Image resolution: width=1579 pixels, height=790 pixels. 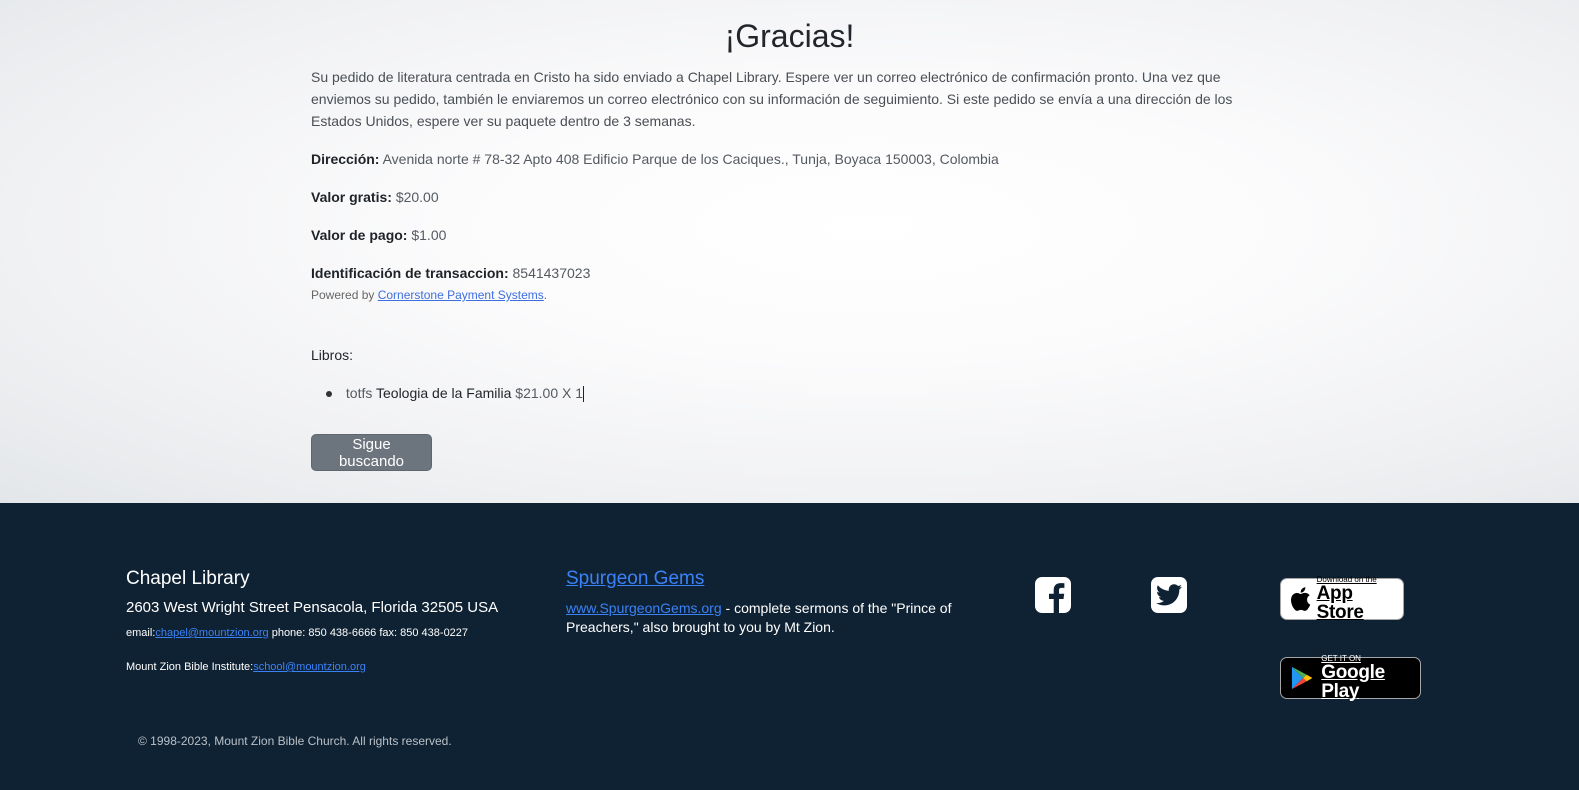 I want to click on facebook-icon, so click(x=1053, y=595).